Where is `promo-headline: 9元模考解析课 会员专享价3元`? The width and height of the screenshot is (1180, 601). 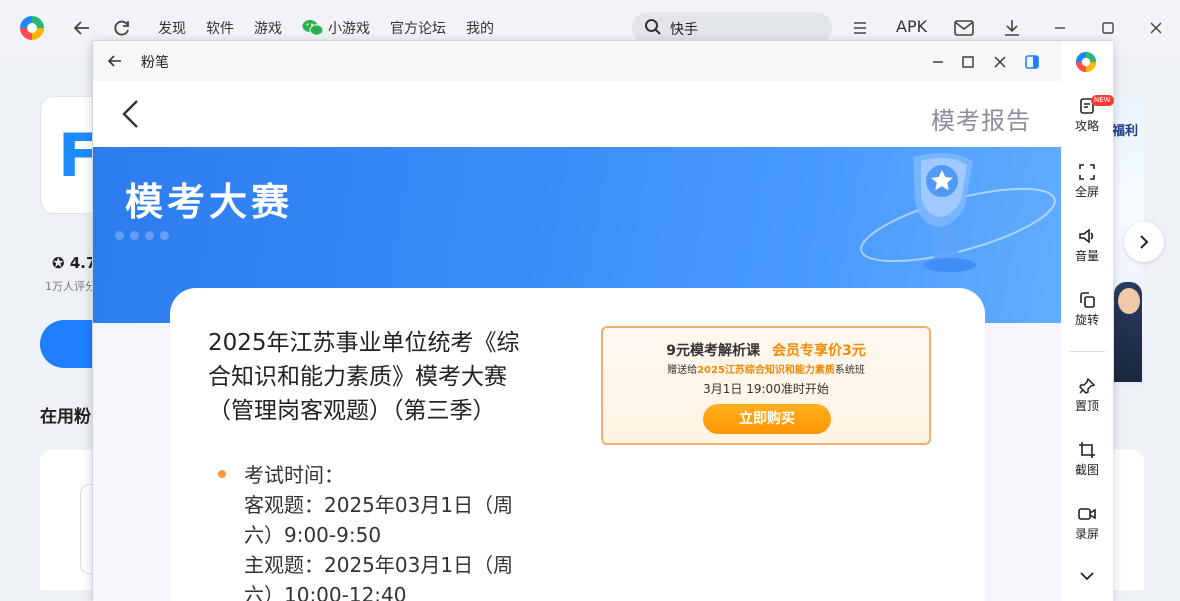 promo-headline: 9元模考解析课 会员专享价3元 is located at coordinates (766, 350).